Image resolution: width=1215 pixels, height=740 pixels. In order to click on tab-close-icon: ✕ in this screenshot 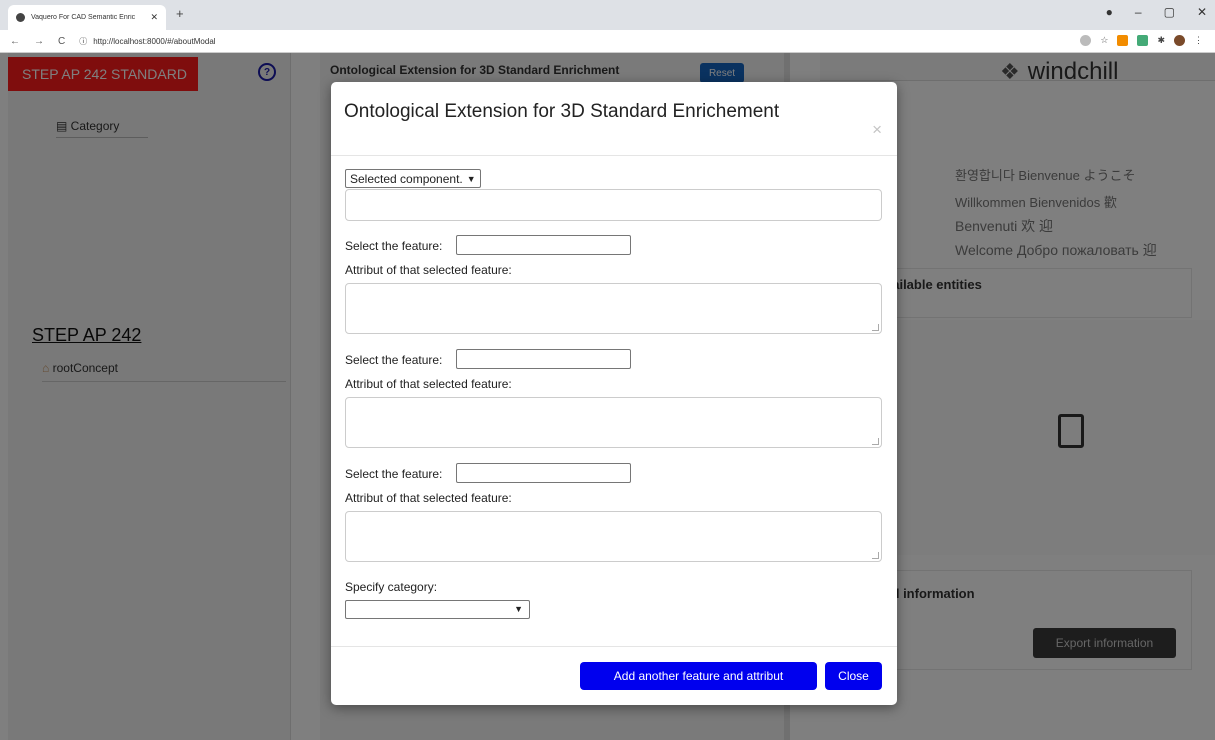, I will do `click(154, 17)`.